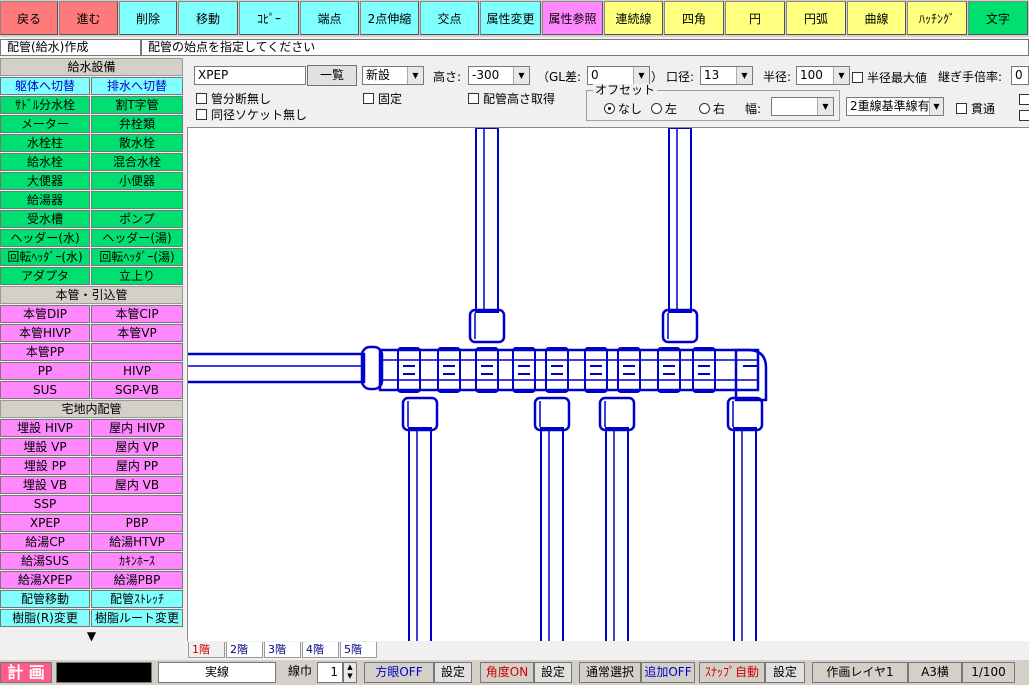 This screenshot has width=1029, height=685. Describe the element at coordinates (45, 314) in the screenshot. I see `main-pipe-item-0: 本管DIP` at that location.